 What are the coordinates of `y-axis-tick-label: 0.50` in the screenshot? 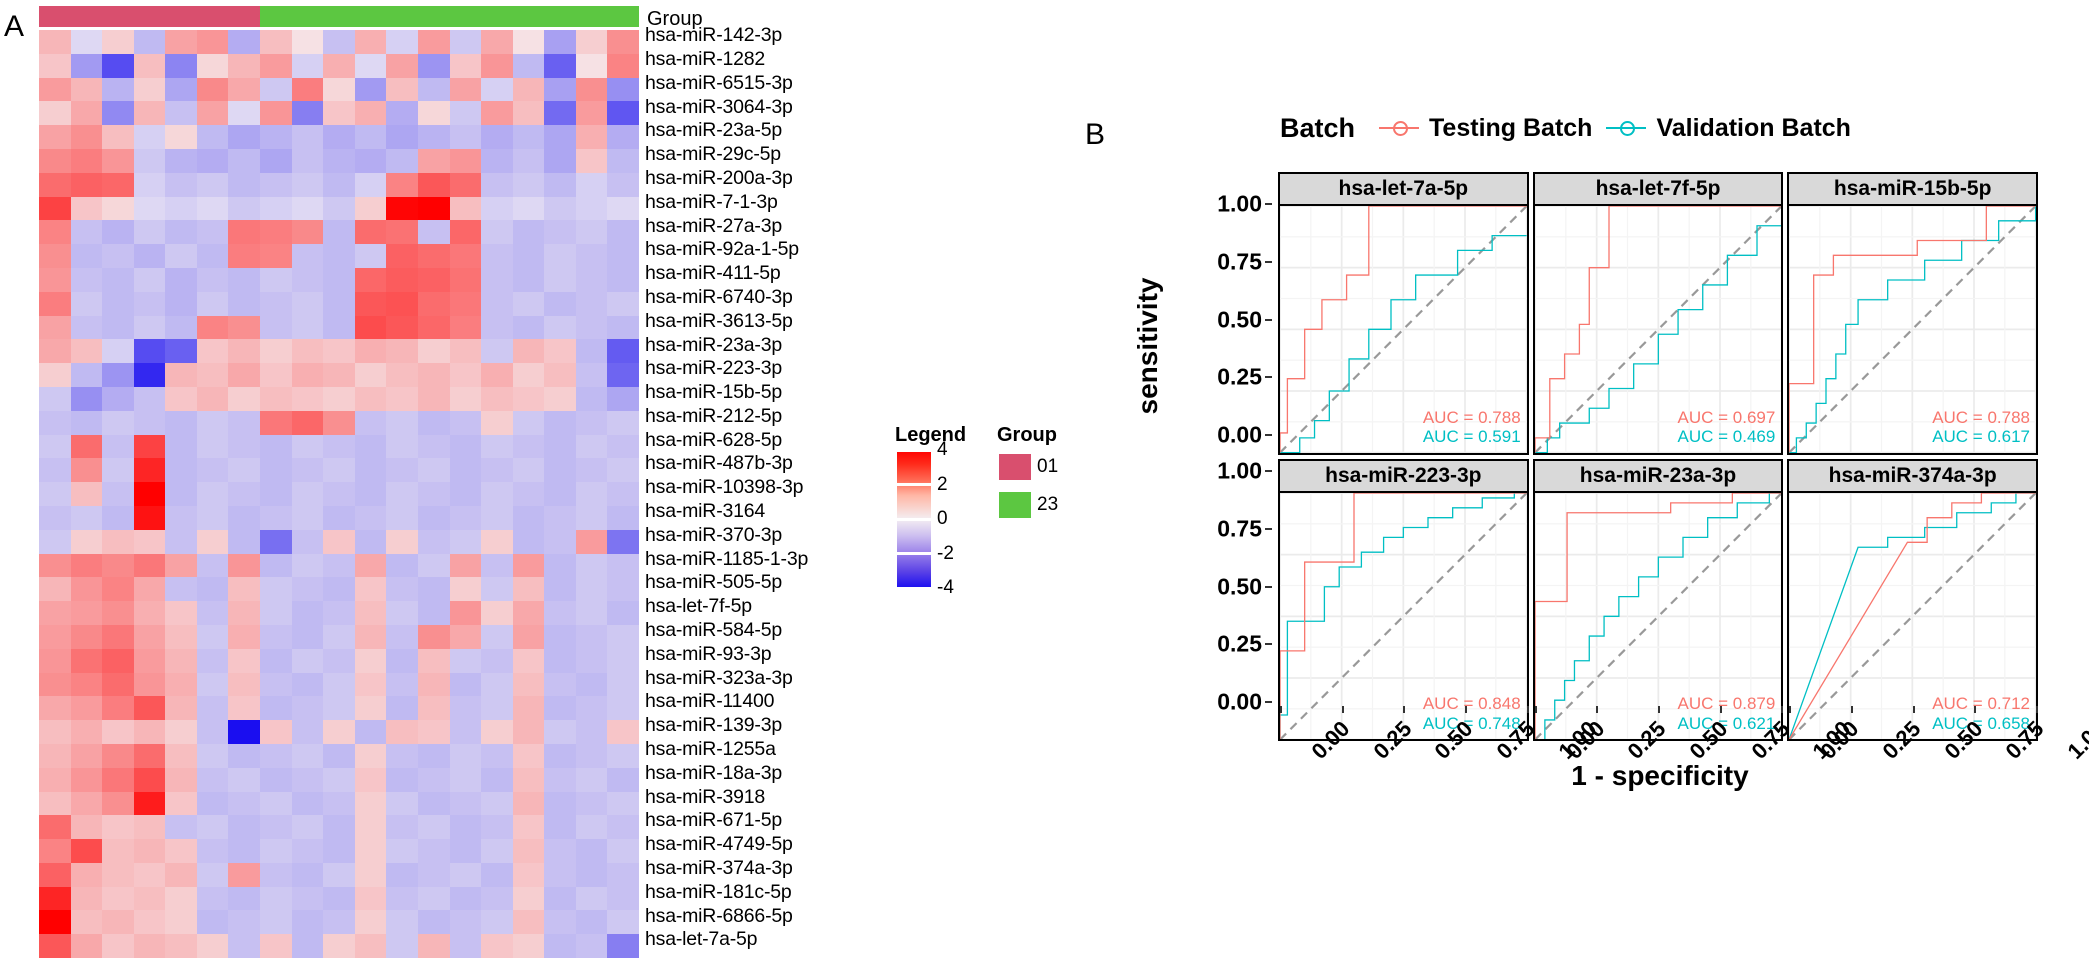 It's located at (1239, 319).